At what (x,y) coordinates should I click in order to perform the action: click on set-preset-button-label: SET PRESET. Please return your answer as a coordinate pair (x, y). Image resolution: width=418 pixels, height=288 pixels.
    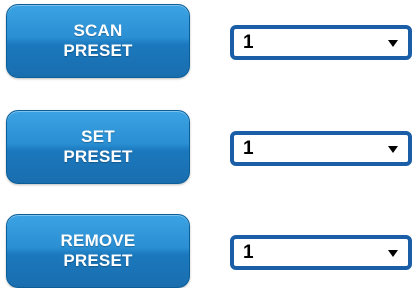
    Looking at the image, I should click on (98, 146).